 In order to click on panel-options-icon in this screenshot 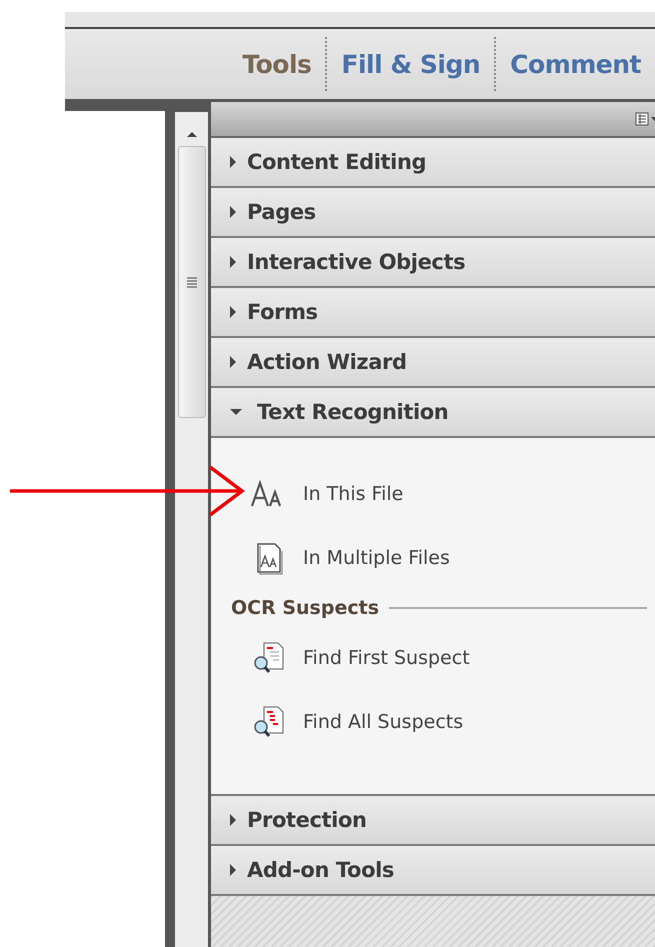, I will do `click(645, 119)`.